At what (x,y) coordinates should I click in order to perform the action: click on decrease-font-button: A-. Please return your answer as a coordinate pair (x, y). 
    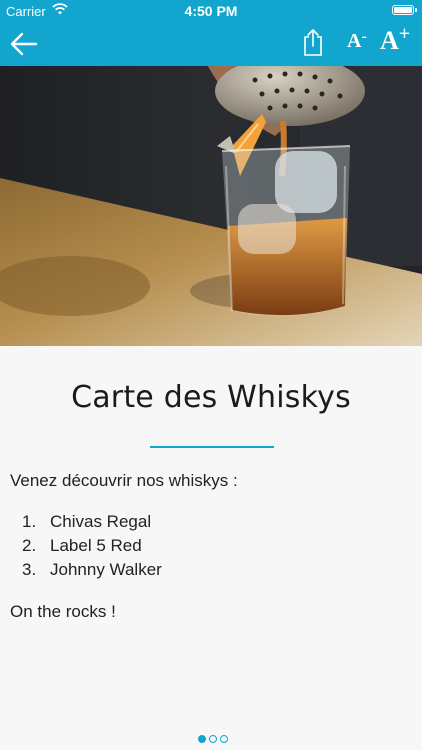
    Looking at the image, I should click on (360, 43).